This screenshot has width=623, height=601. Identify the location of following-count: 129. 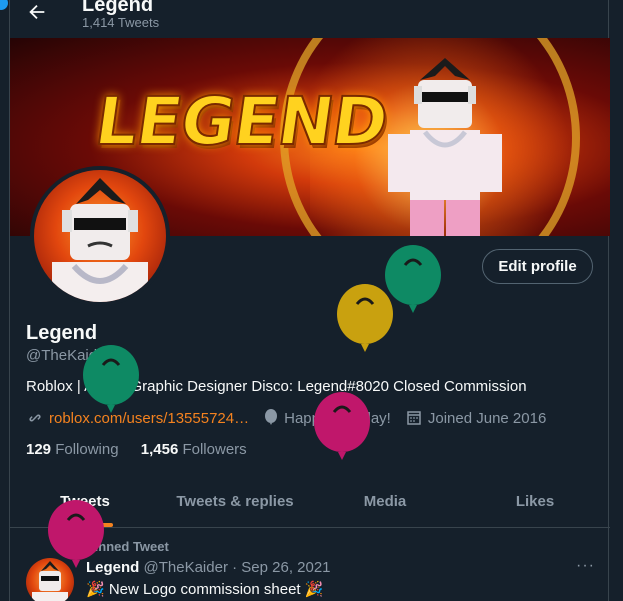
(39, 449).